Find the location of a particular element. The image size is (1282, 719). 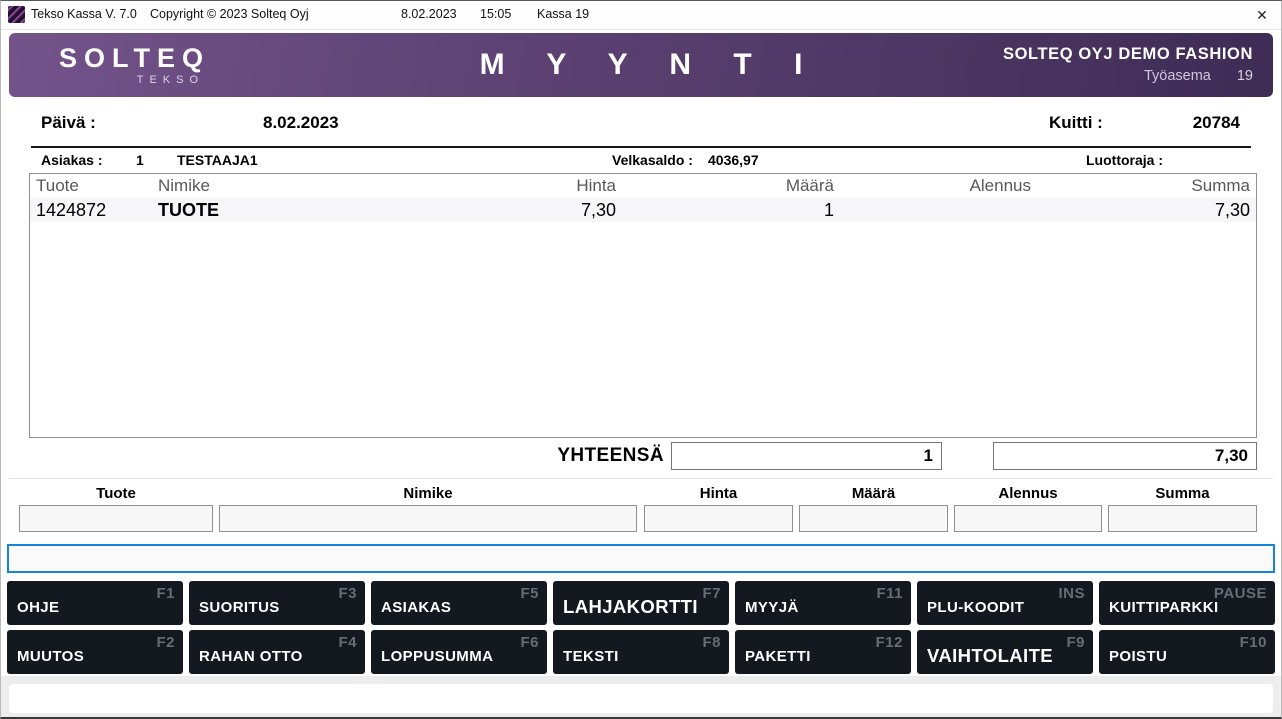

button-key: F4 is located at coordinates (347, 642).